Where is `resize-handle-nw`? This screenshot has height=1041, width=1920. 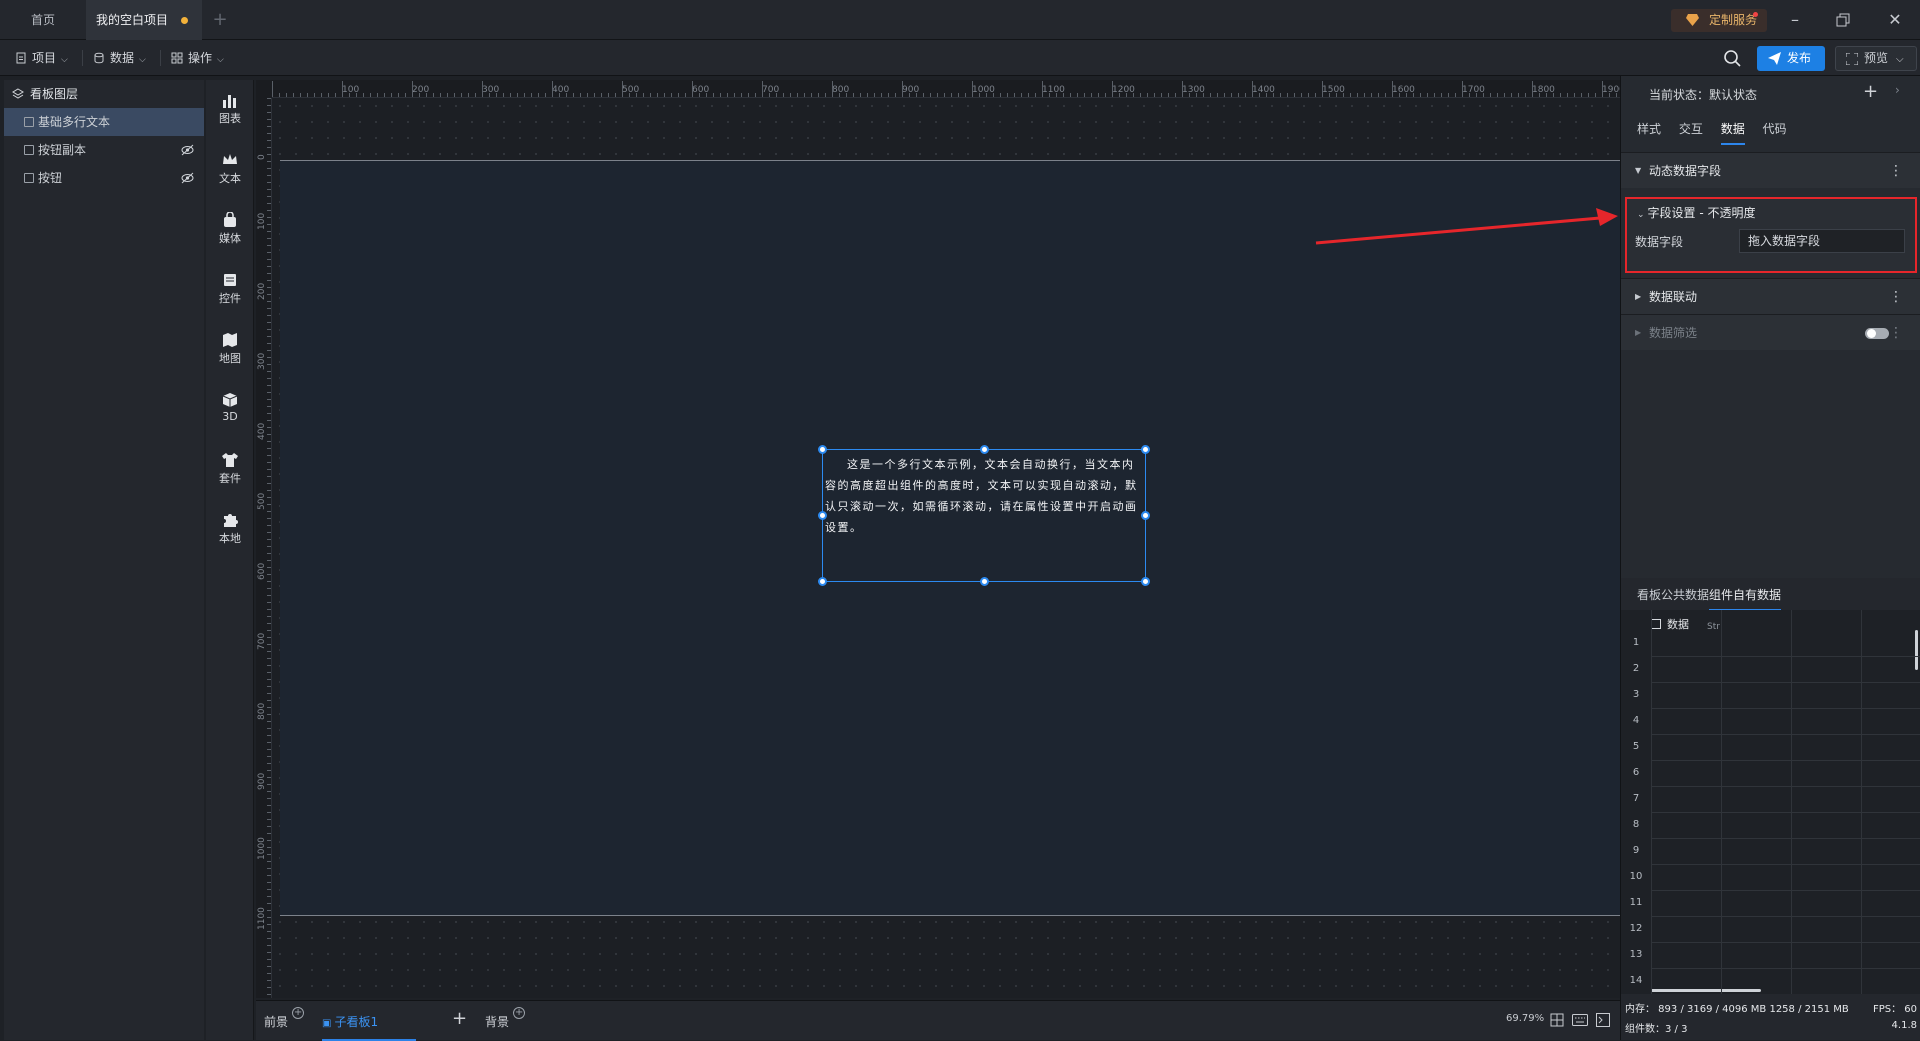 resize-handle-nw is located at coordinates (822, 449).